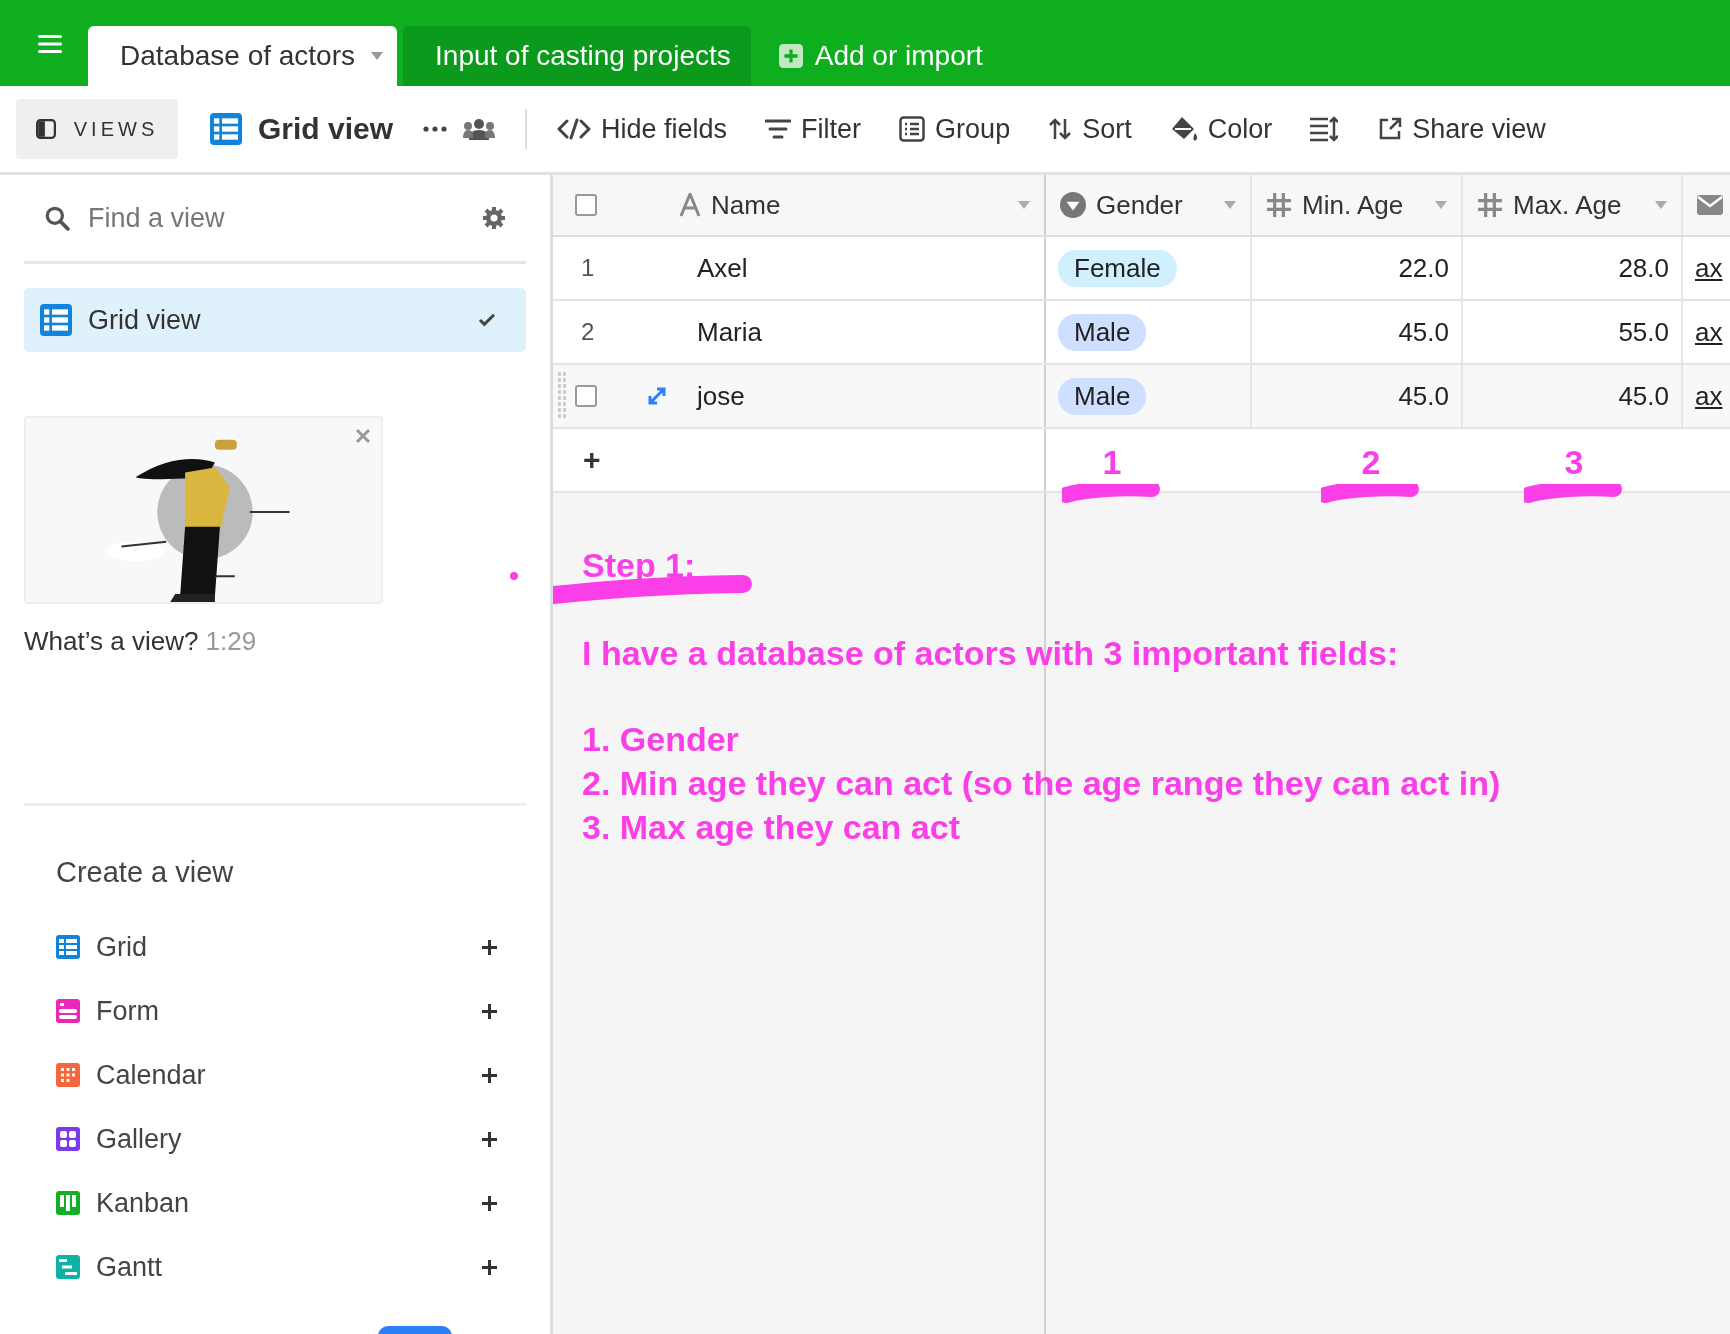  Describe the element at coordinates (1149, 205) in the screenshot. I see `column-header: Gender` at that location.